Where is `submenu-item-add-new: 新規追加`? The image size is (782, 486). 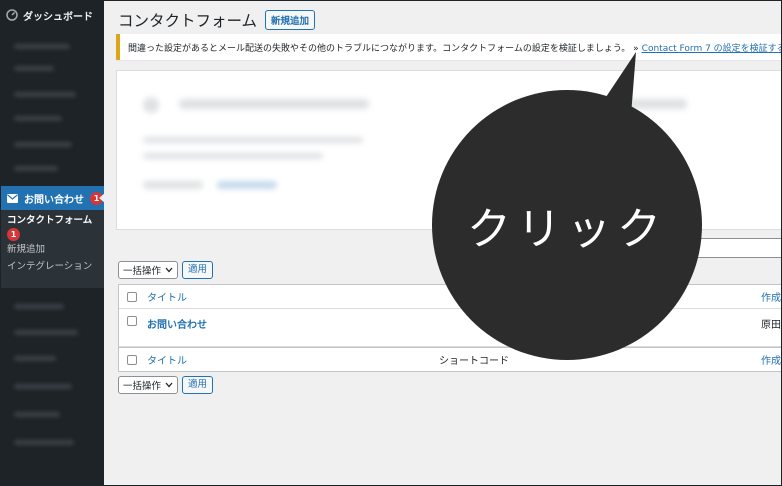
submenu-item-add-new: 新規追加 is located at coordinates (55, 250).